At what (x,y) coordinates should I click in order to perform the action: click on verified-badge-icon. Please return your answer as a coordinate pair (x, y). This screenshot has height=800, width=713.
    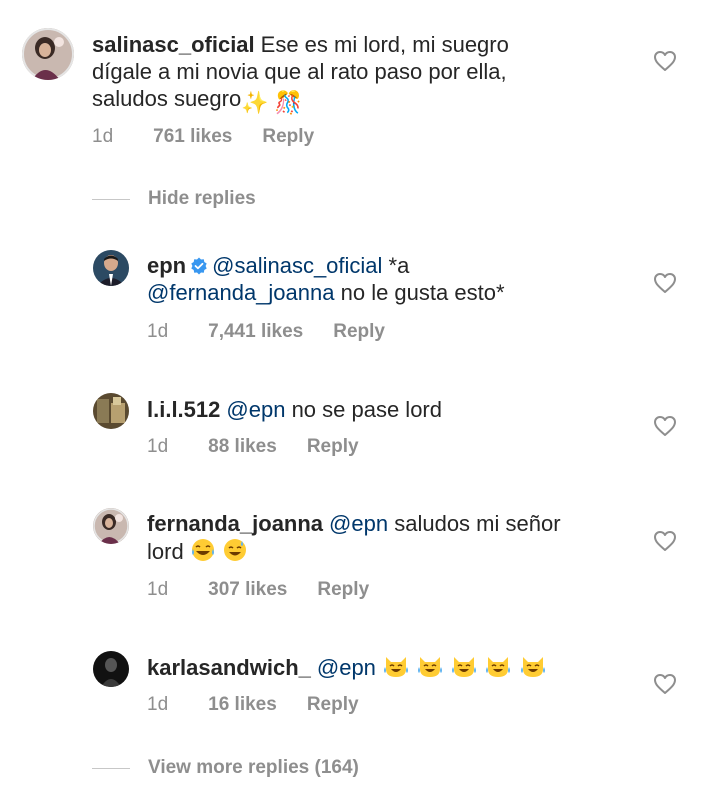
    Looking at the image, I should click on (199, 266).